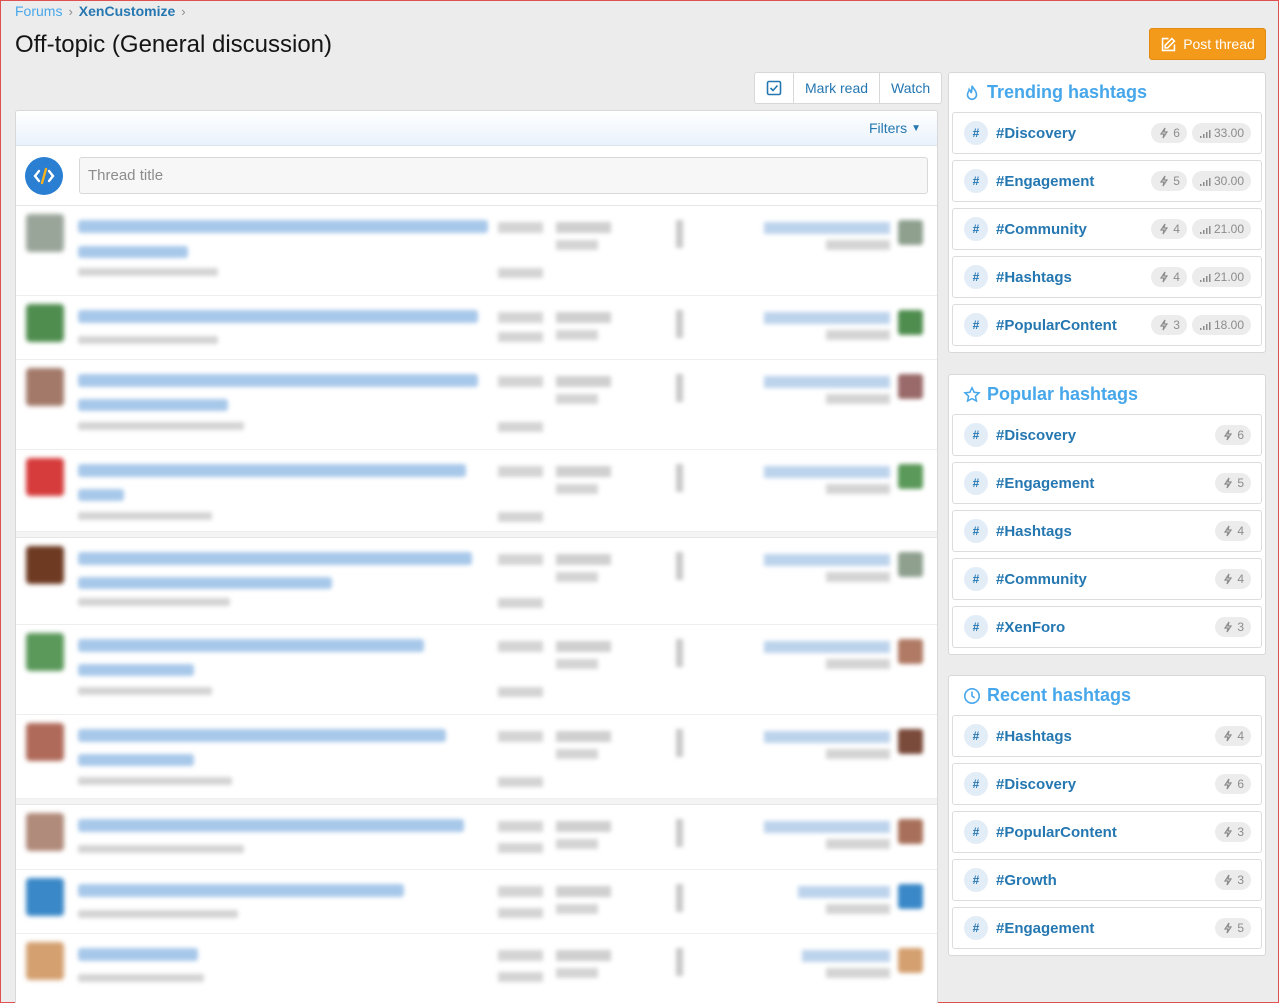 The height and width of the screenshot is (1003, 1279). I want to click on breadcrumb-xencustomize-link: XenCustomize, so click(127, 11).